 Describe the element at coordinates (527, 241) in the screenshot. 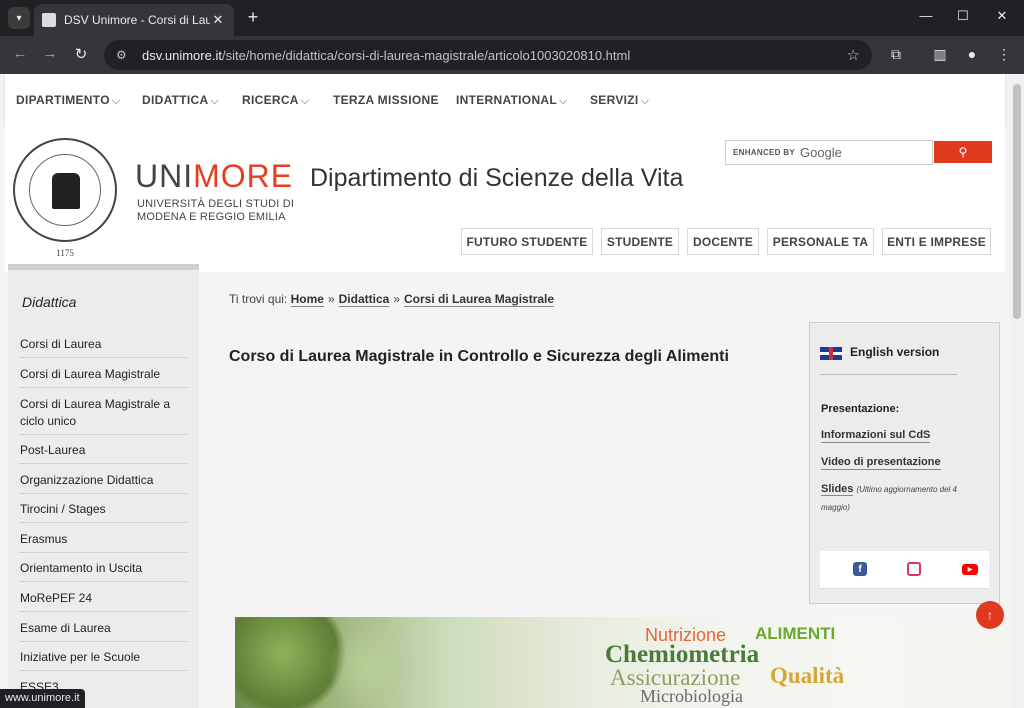

I see `audience-button-futuro-studente: FUTURO STUDENTE` at that location.